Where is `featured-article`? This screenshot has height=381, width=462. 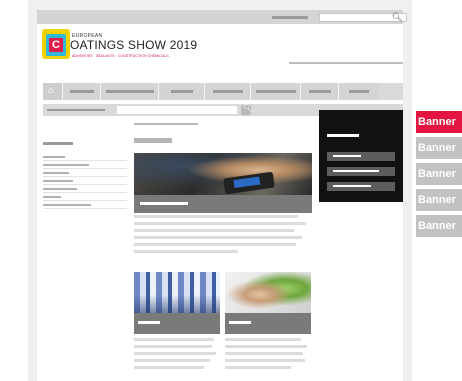
featured-article is located at coordinates (223, 183).